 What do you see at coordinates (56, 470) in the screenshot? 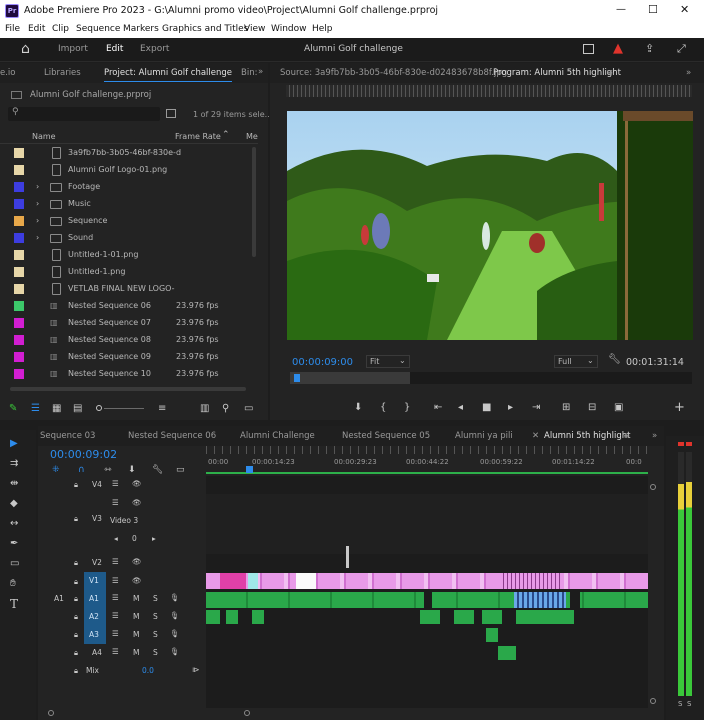
I see `nest-icon: ⁜` at bounding box center [56, 470].